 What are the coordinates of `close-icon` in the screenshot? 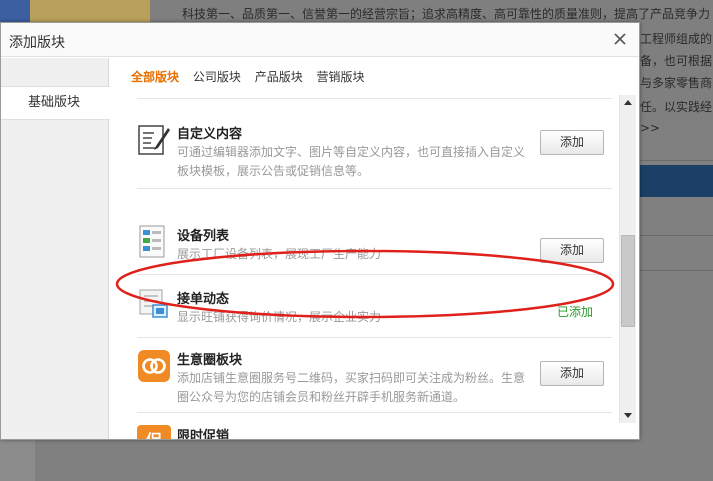 It's located at (620, 39).